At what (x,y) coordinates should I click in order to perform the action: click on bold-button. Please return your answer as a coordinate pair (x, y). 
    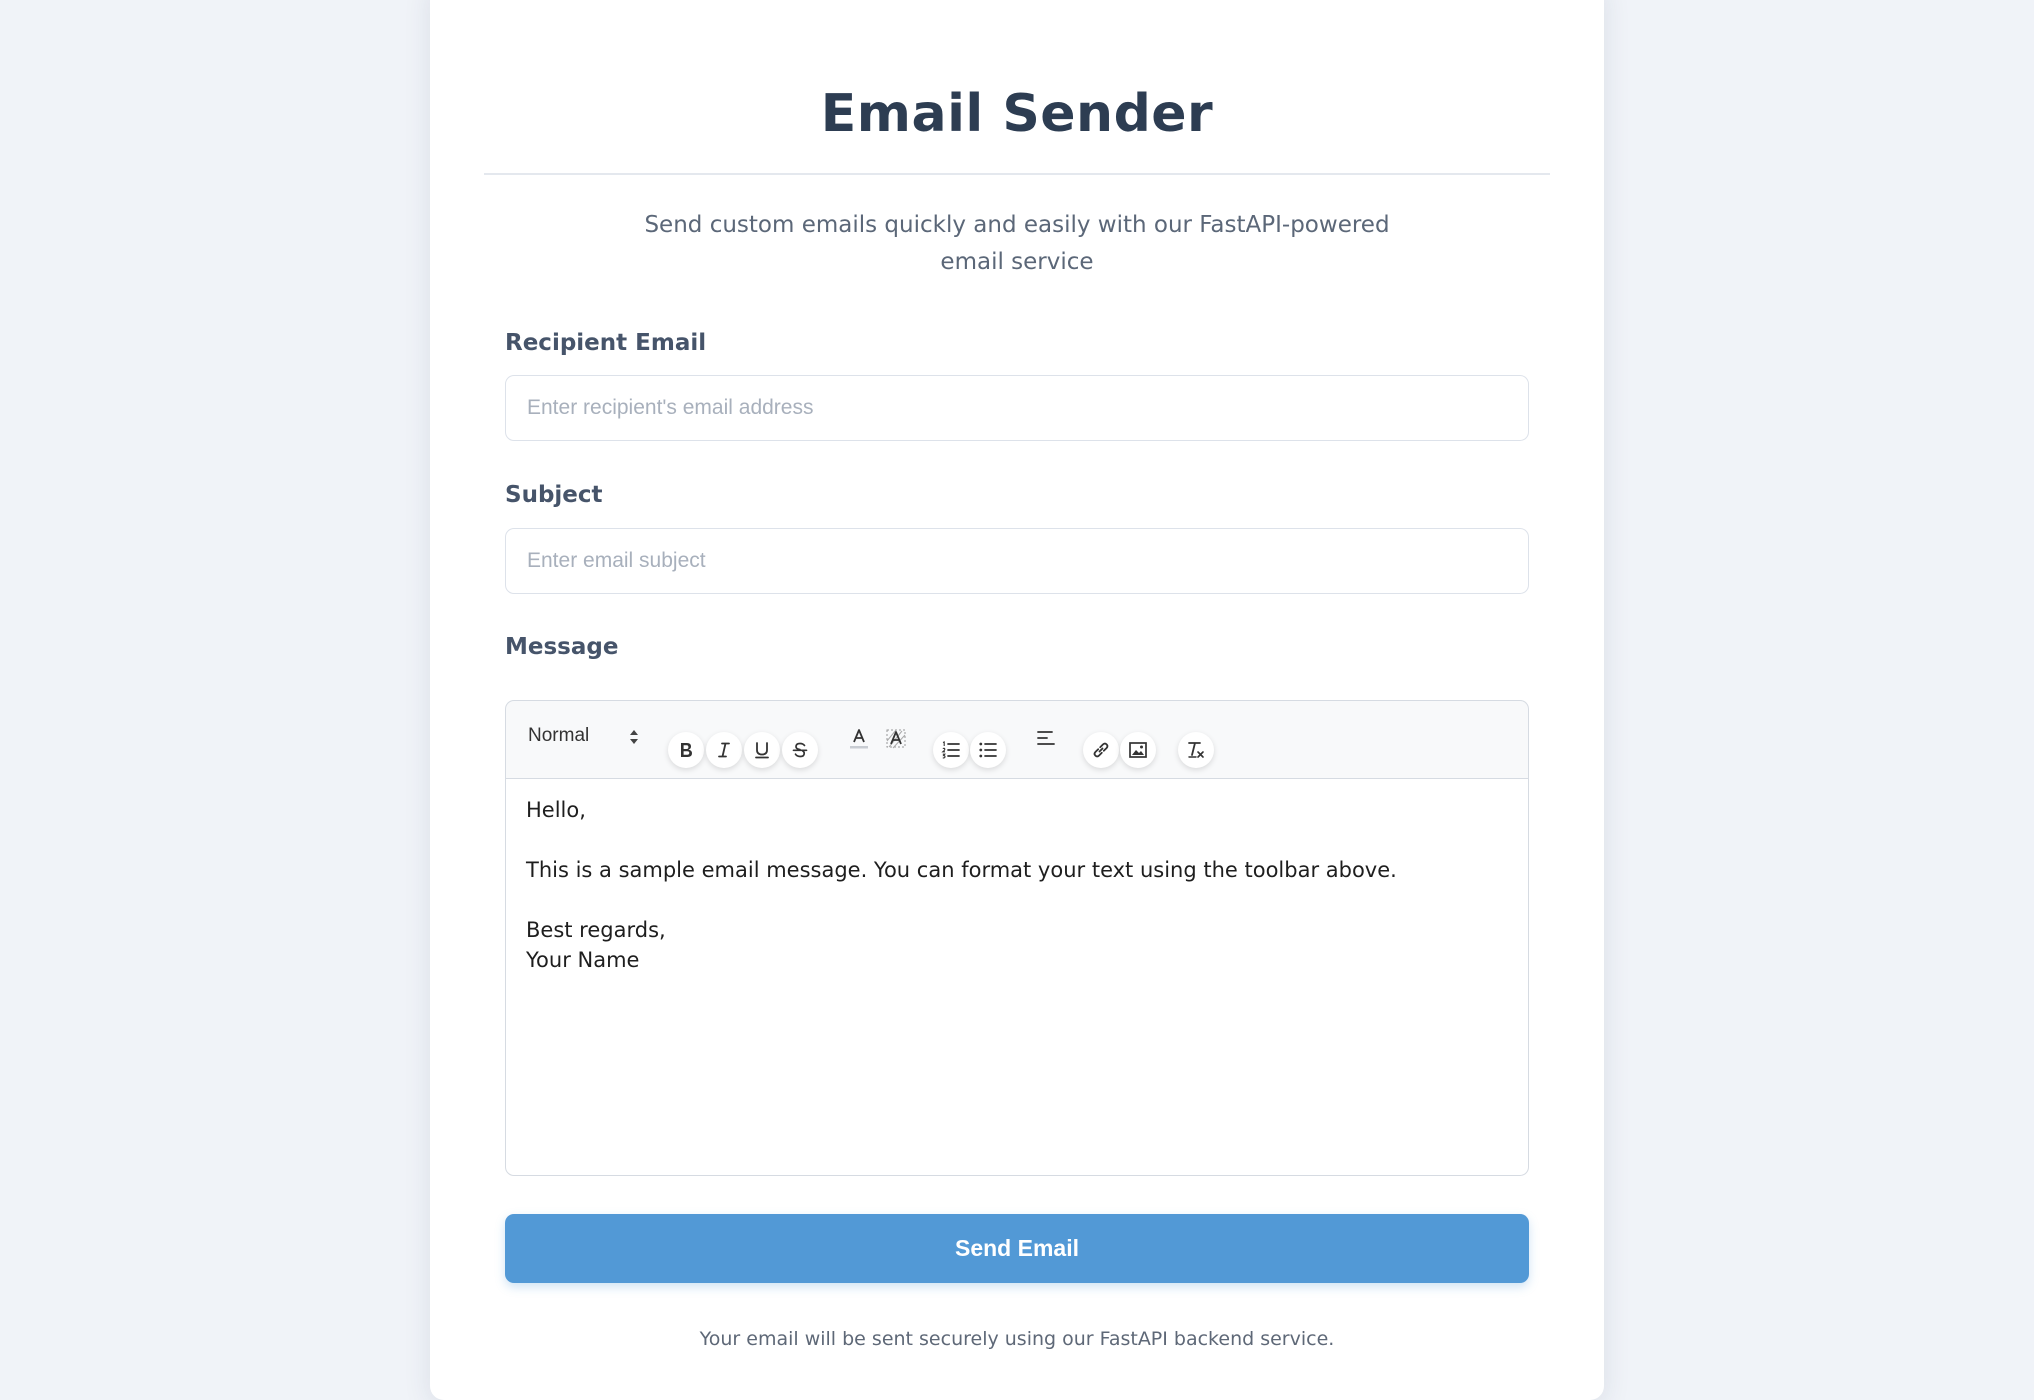
    Looking at the image, I should click on (686, 750).